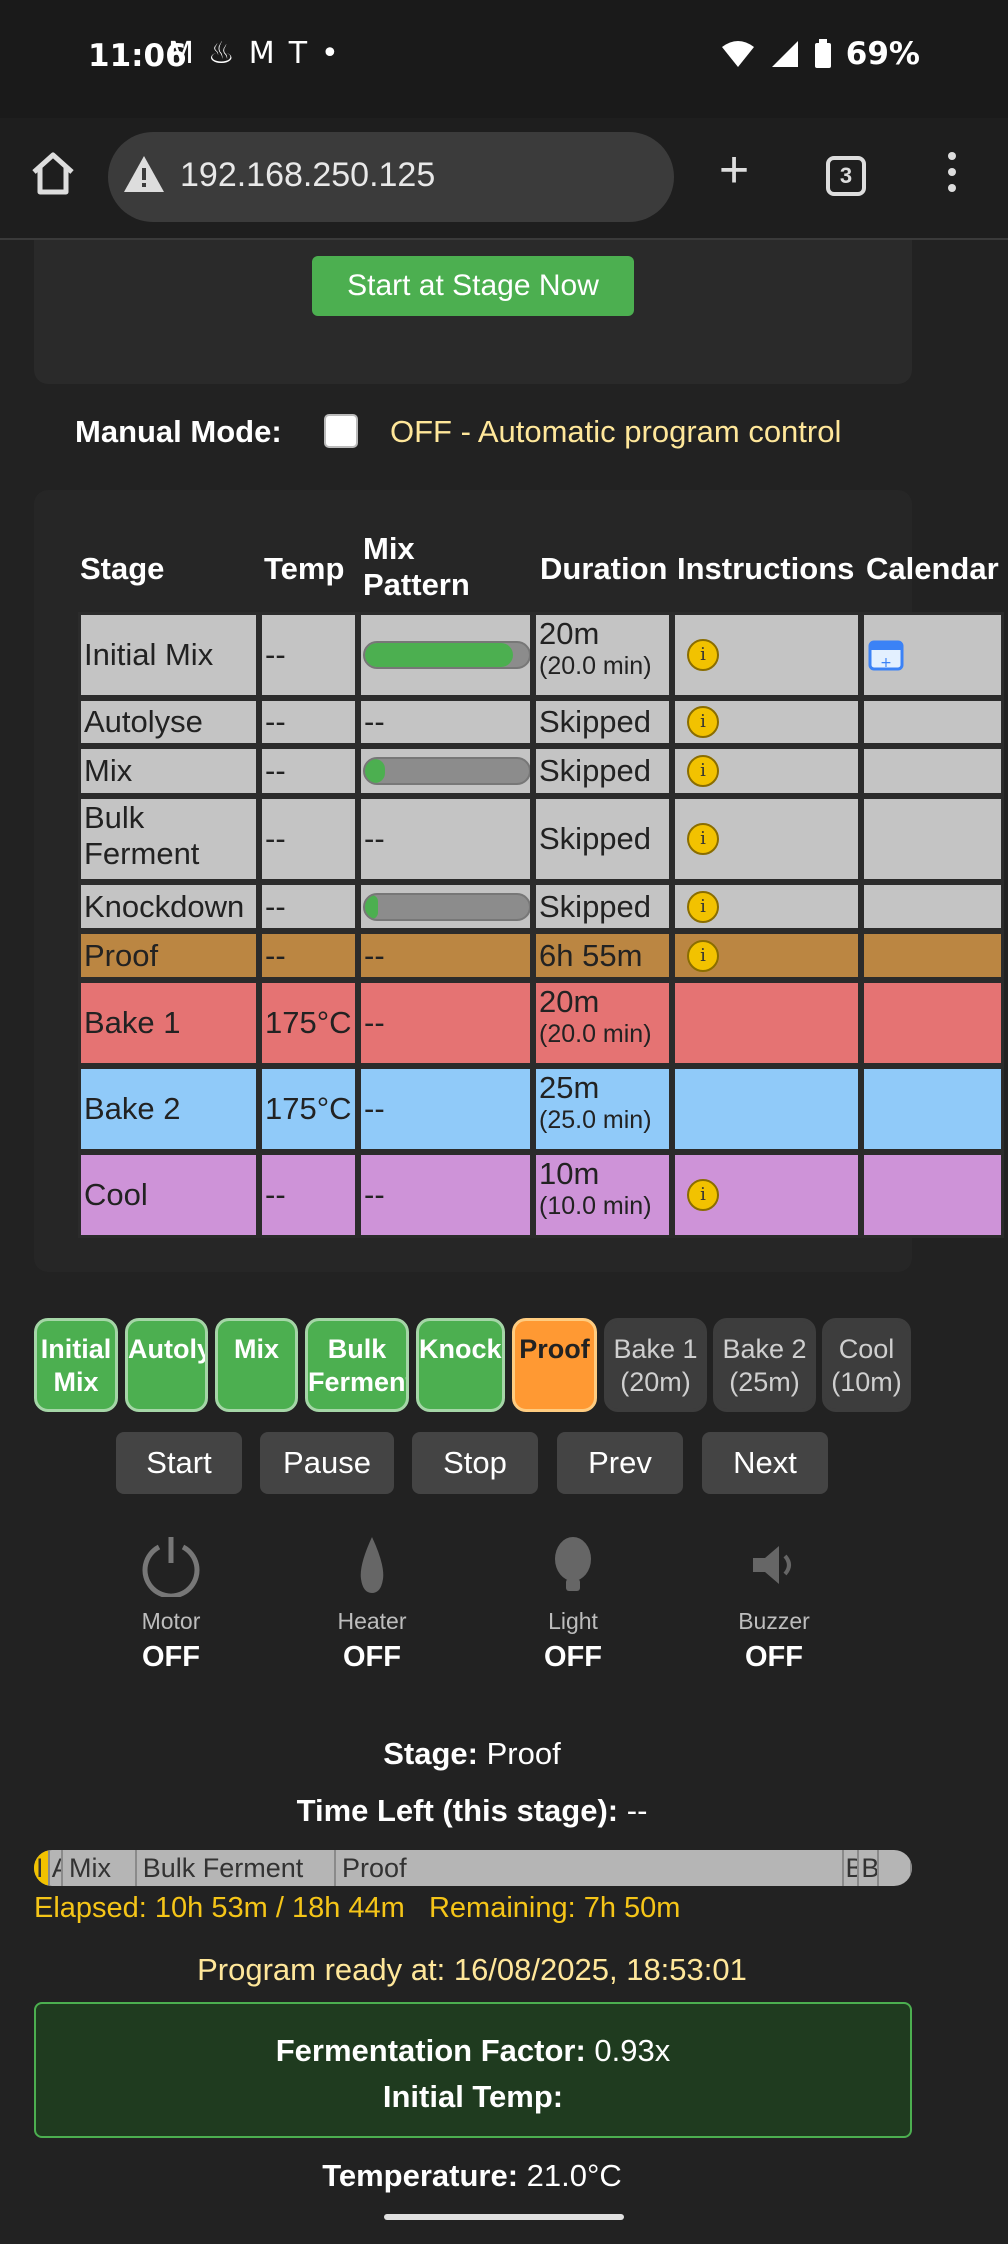 The image size is (1008, 2244). I want to click on table-cell-stage: Bake 1, so click(168, 1023).